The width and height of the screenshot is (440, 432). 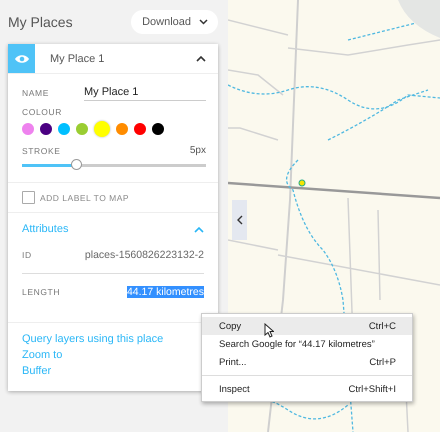 What do you see at coordinates (28, 197) in the screenshot?
I see `checkbox` at bounding box center [28, 197].